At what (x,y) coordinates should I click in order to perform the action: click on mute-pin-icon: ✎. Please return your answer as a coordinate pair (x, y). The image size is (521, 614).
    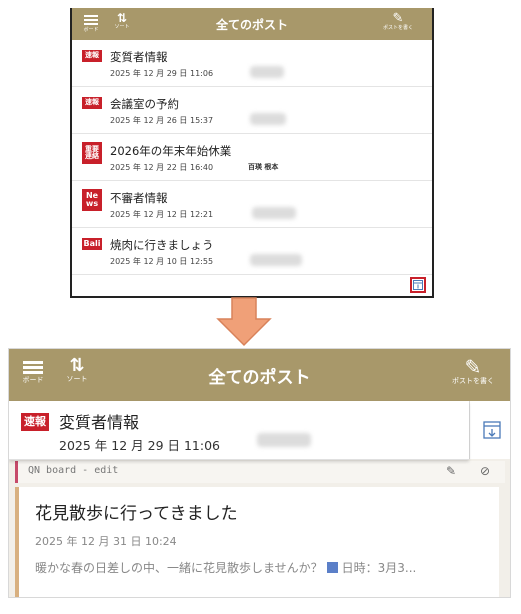
    Looking at the image, I should click on (451, 471).